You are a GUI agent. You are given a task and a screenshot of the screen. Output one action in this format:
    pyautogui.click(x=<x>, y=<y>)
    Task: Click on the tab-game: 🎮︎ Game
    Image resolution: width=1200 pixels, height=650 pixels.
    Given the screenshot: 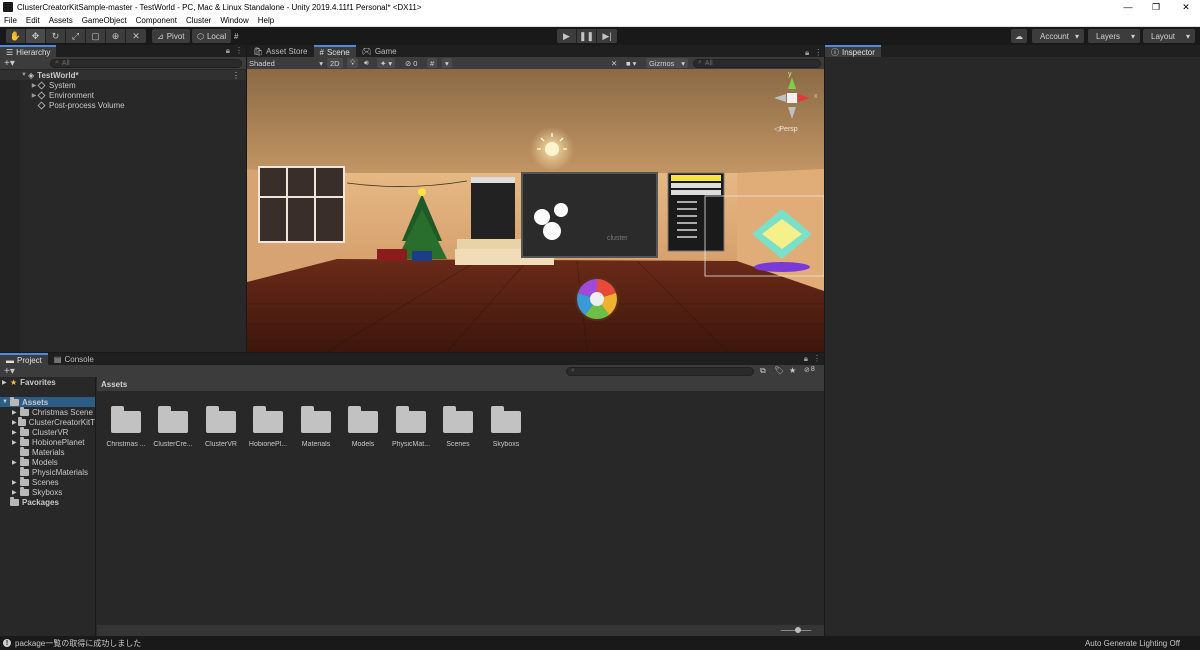 What is the action you would take?
    pyautogui.click(x=379, y=51)
    